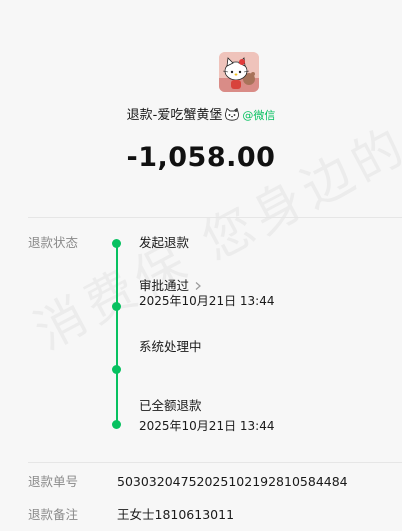 Image resolution: width=402 pixels, height=531 pixels. I want to click on refund-amount: -1,058.00, so click(201, 157).